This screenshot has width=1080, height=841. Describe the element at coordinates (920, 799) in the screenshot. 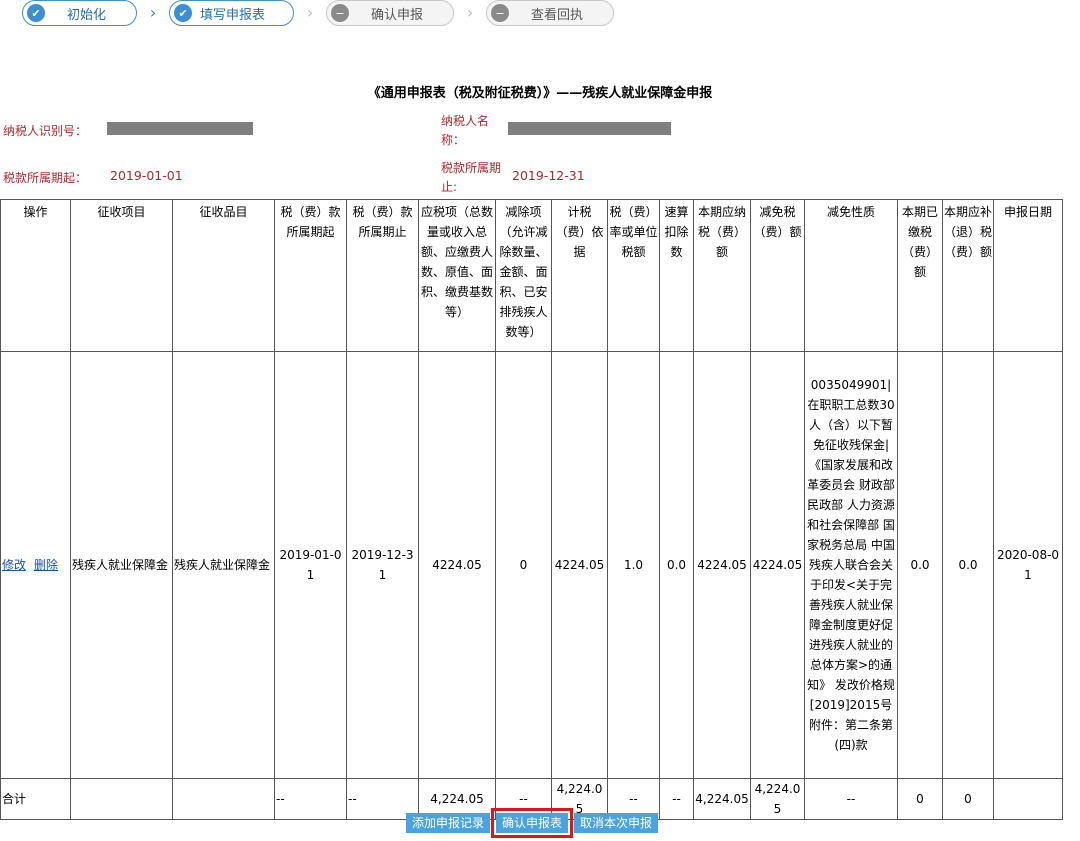

I see `total-paid: 0` at that location.